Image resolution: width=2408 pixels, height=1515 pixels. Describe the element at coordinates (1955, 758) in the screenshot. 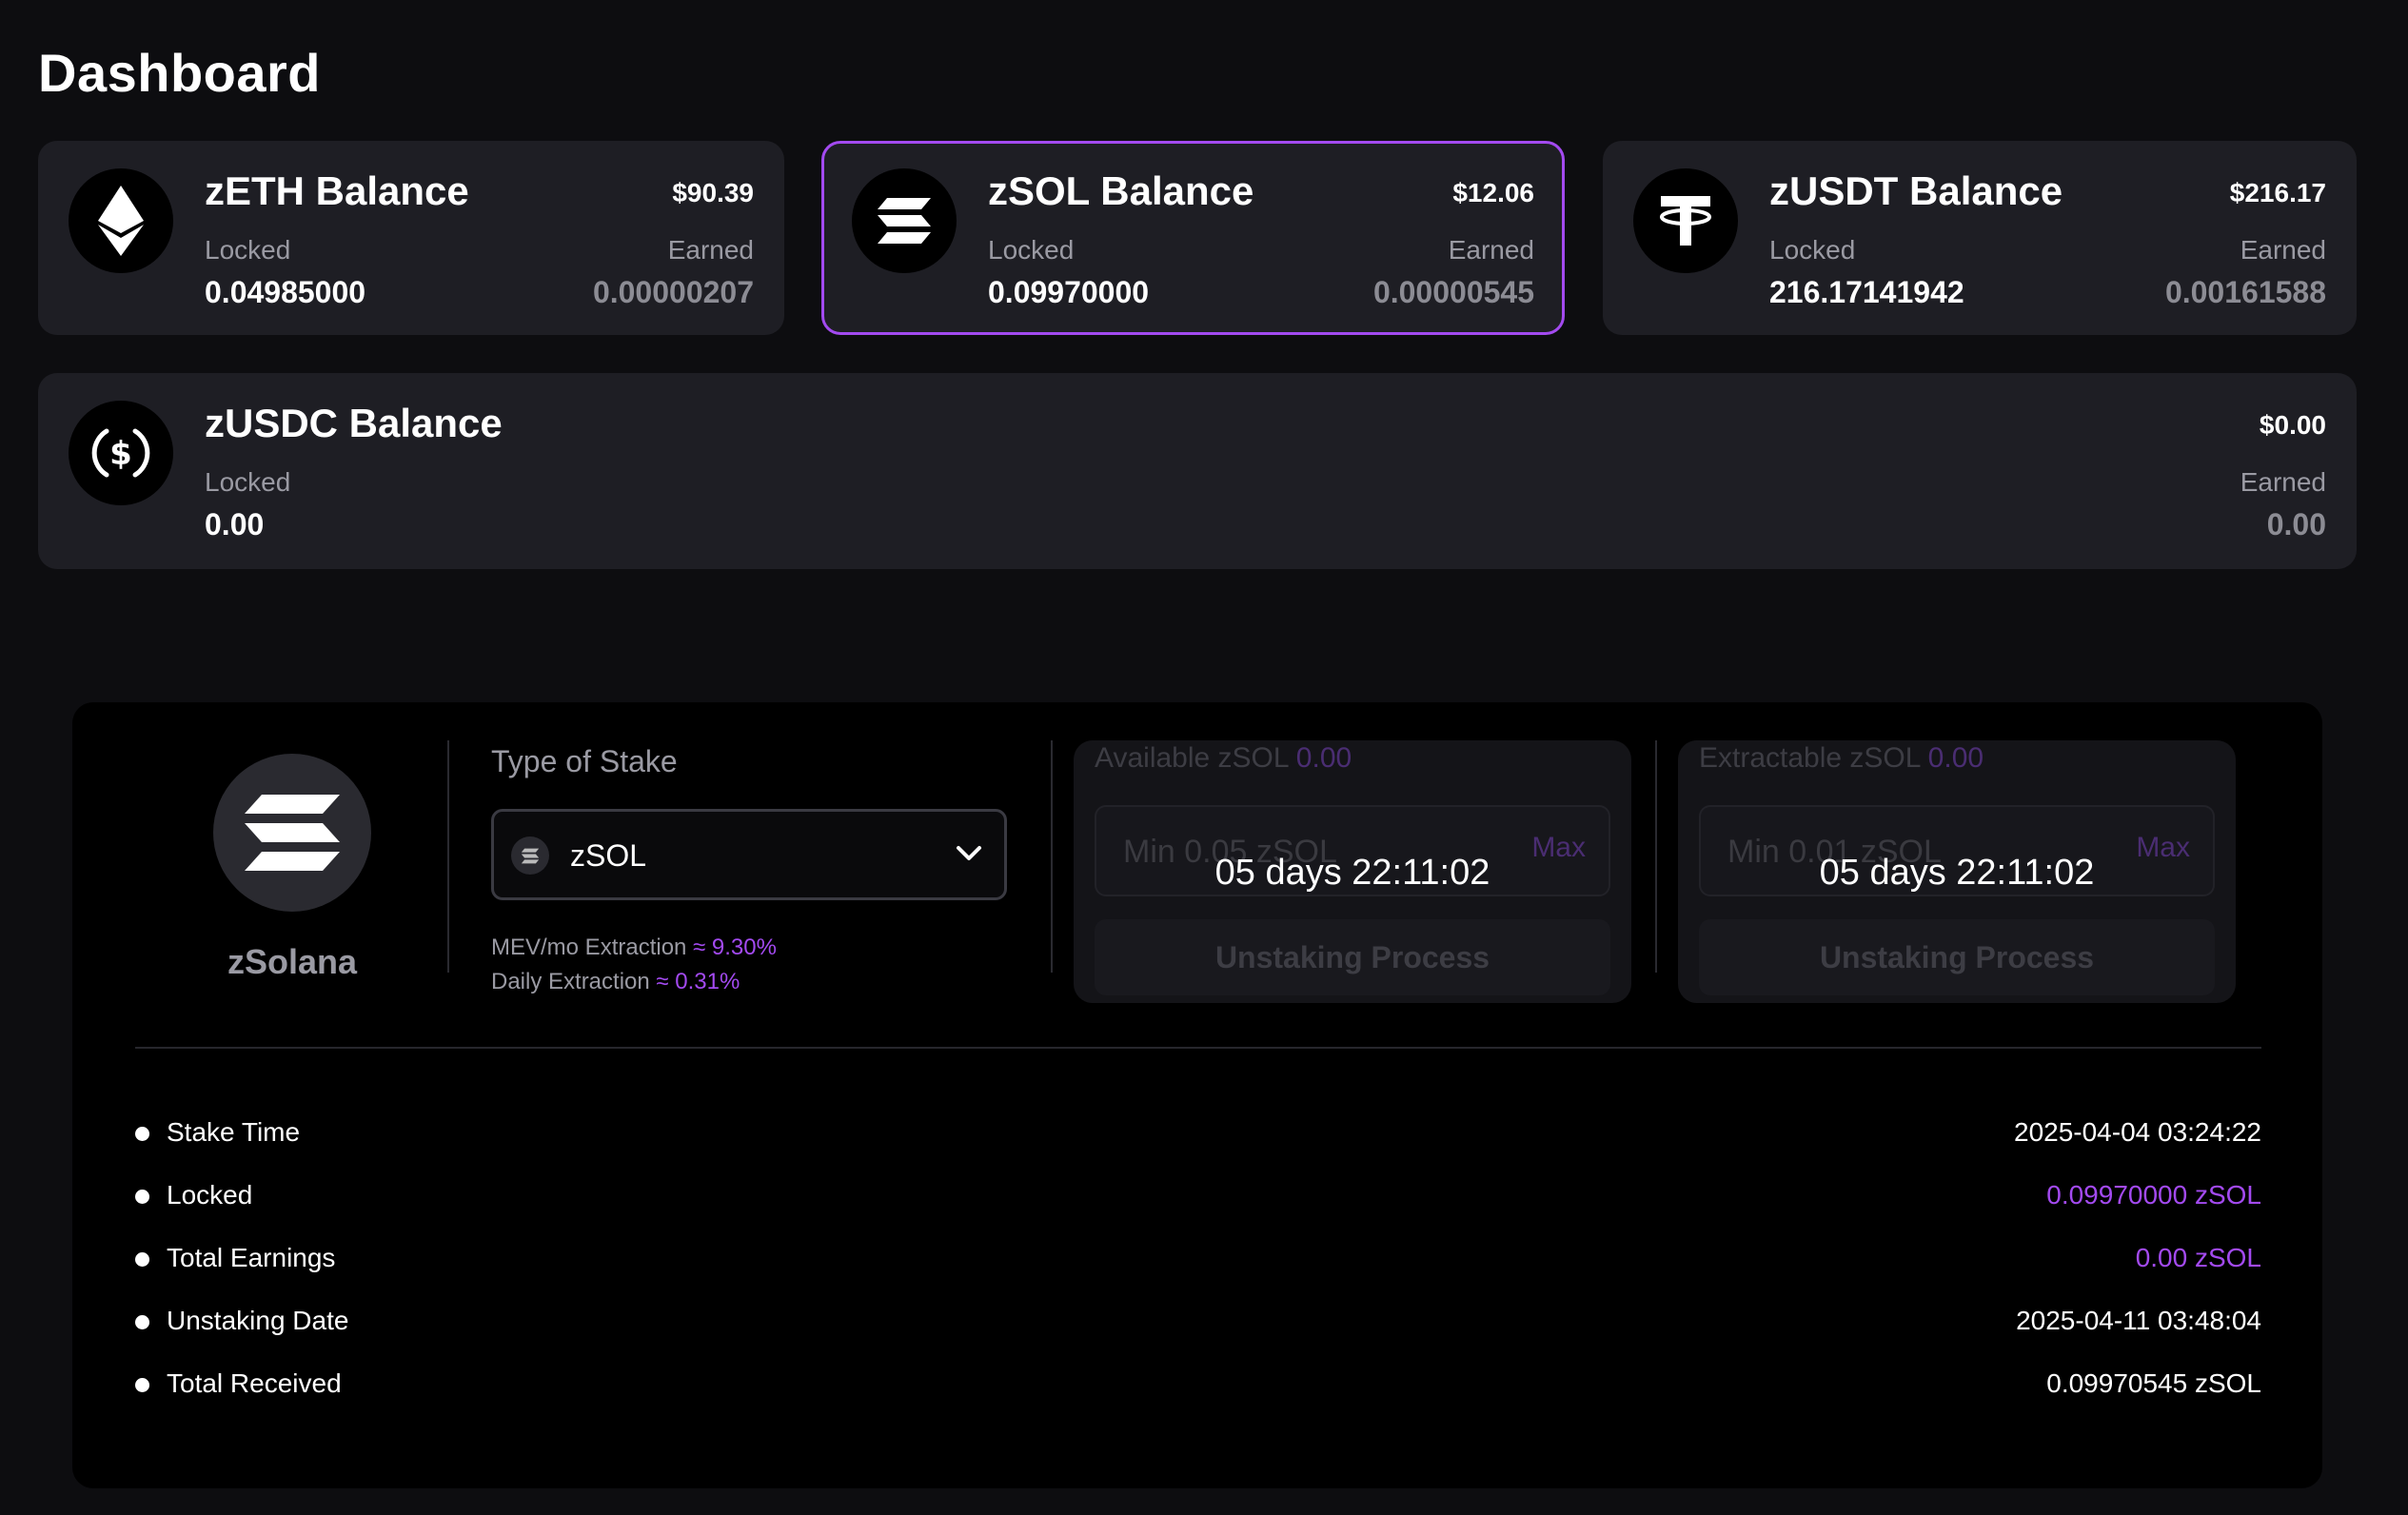

I see `extractable-amount: 0.00` at that location.